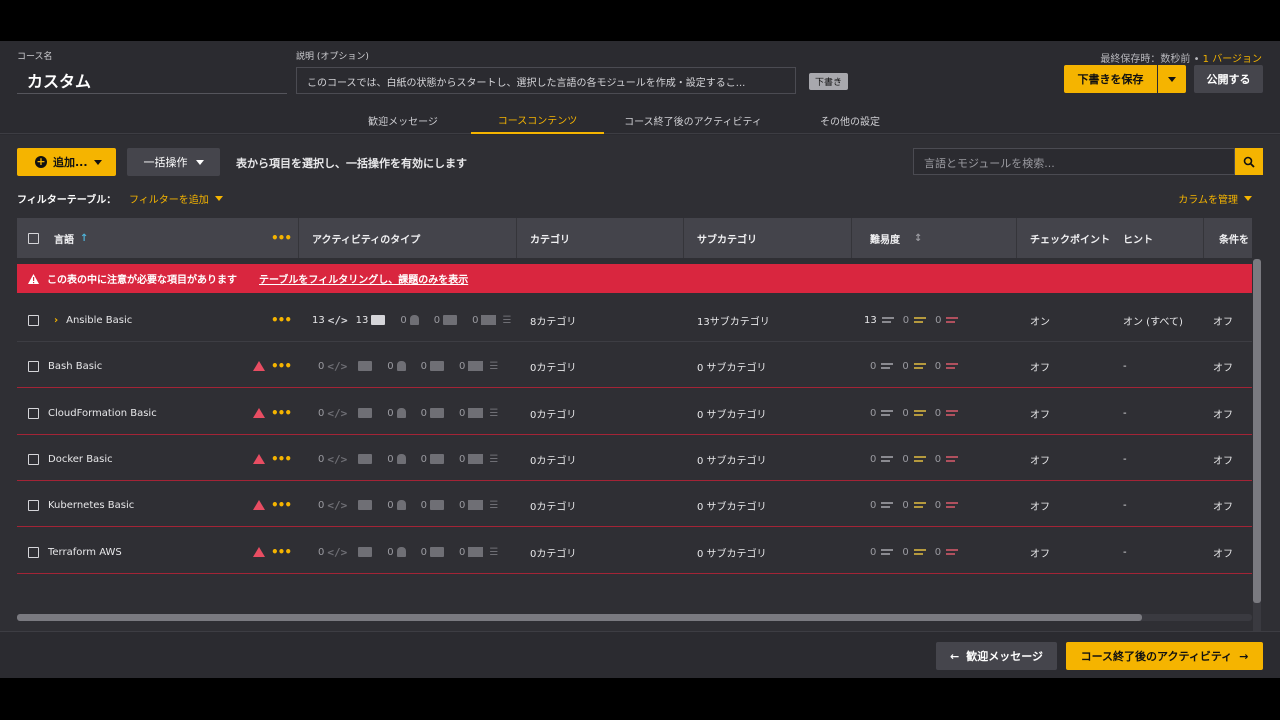  Describe the element at coordinates (1138, 238) in the screenshot. I see `column-hint: ヒント` at that location.